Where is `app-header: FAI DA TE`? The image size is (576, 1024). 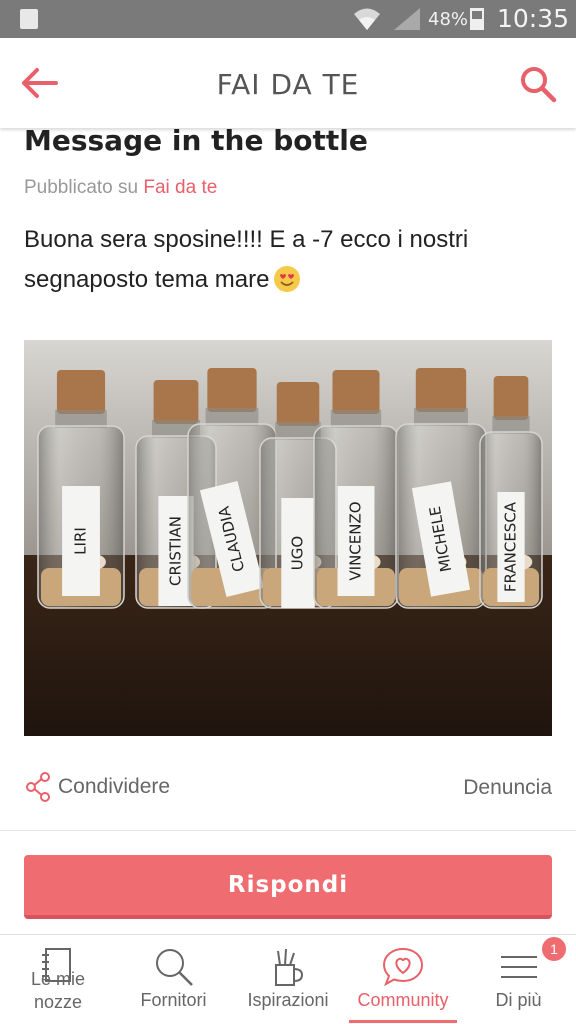 app-header: FAI DA TE is located at coordinates (288, 83).